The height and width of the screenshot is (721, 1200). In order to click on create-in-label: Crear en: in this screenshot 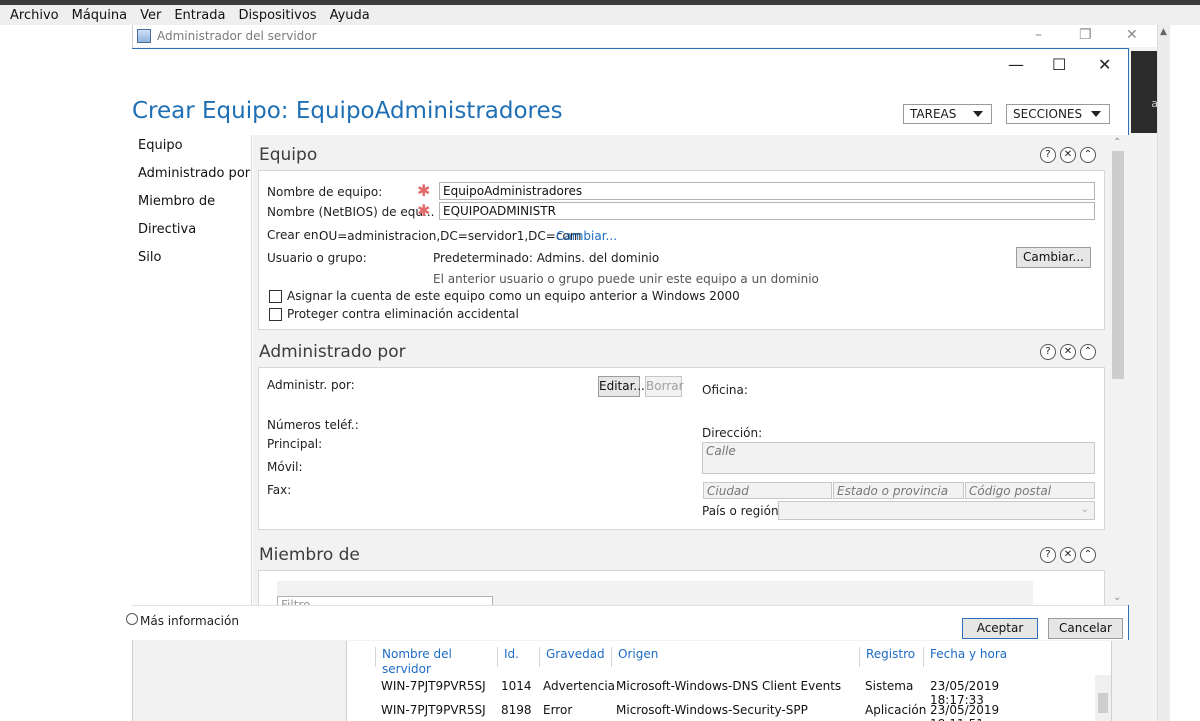, I will do `click(295, 235)`.